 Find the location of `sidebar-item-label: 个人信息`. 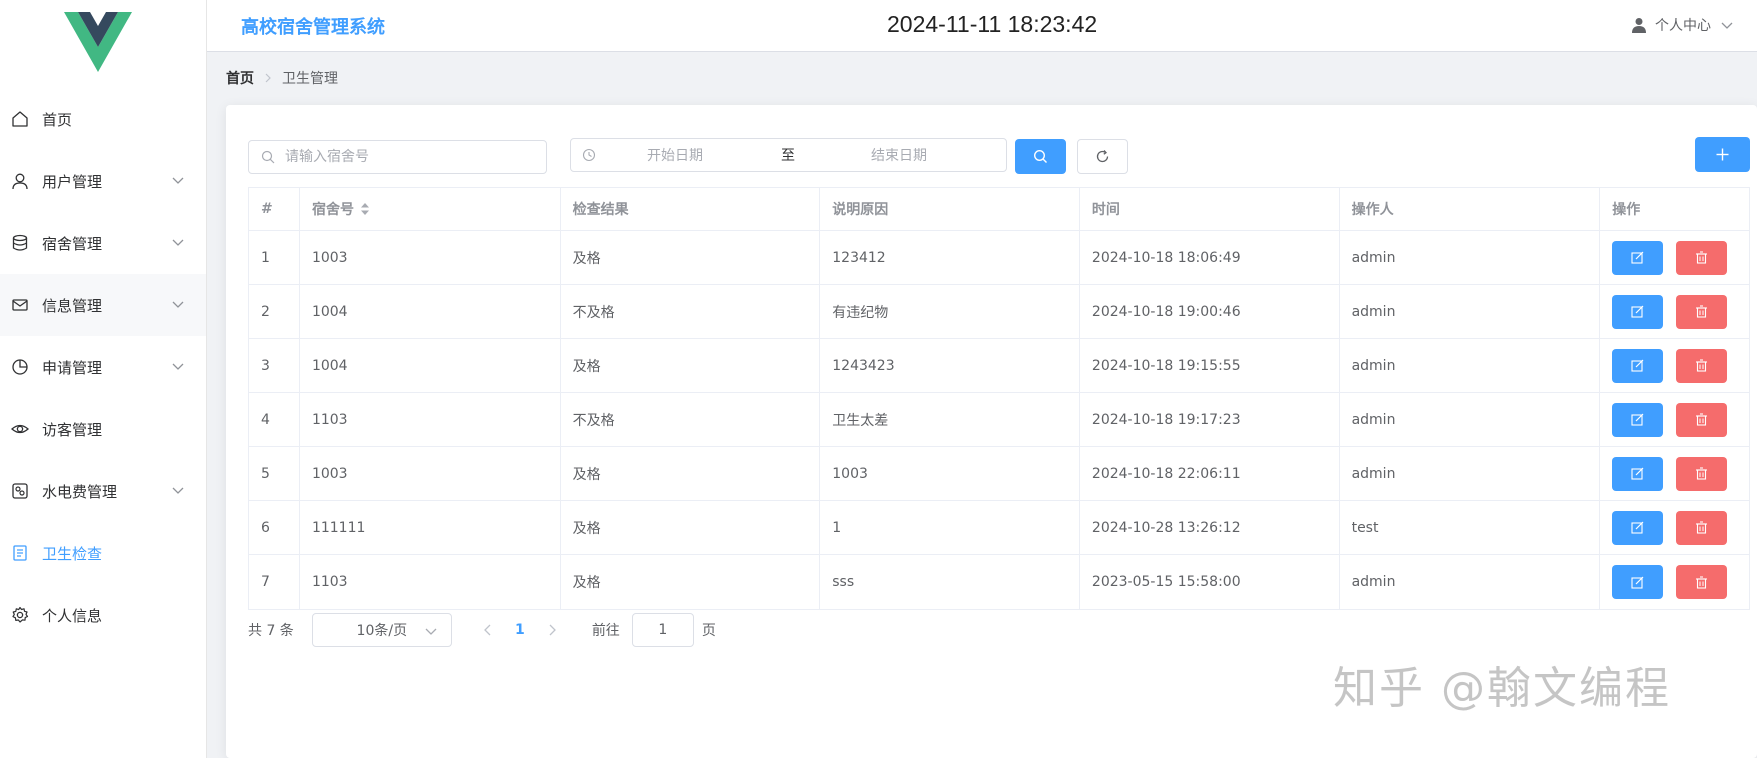

sidebar-item-label: 个人信息 is located at coordinates (72, 615).